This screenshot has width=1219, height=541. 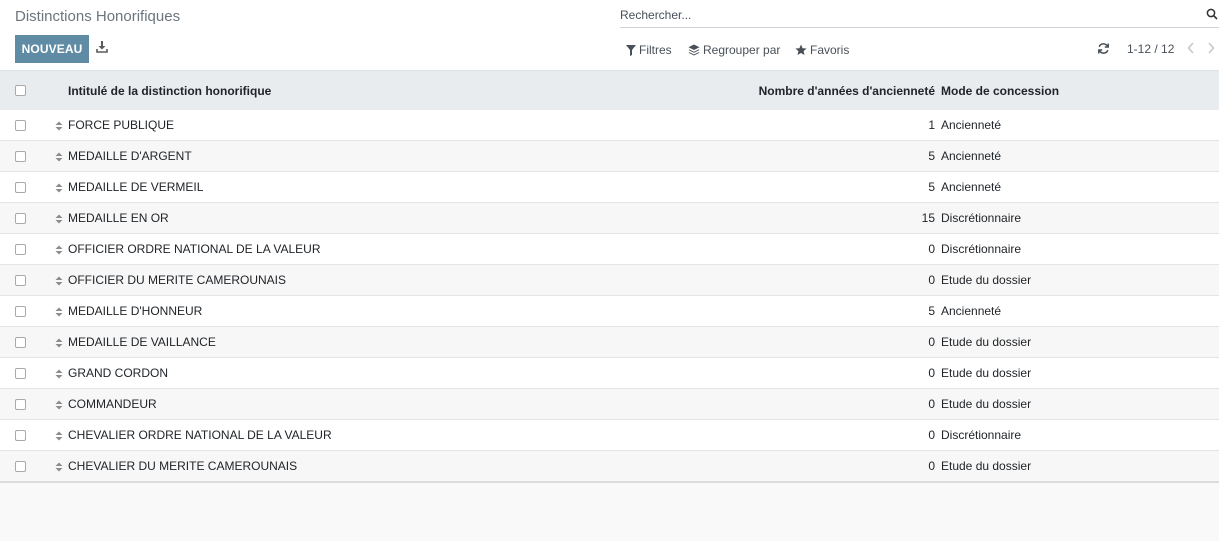 I want to click on column-header-mode: Mode de concession, so click(x=1000, y=91).